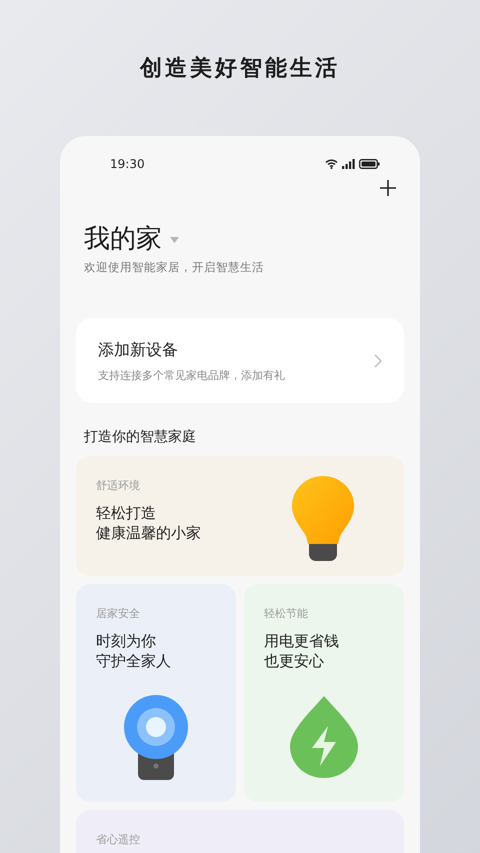 The height and width of the screenshot is (853, 480). Describe the element at coordinates (323, 519) in the screenshot. I see `light-bulb-icon` at that location.